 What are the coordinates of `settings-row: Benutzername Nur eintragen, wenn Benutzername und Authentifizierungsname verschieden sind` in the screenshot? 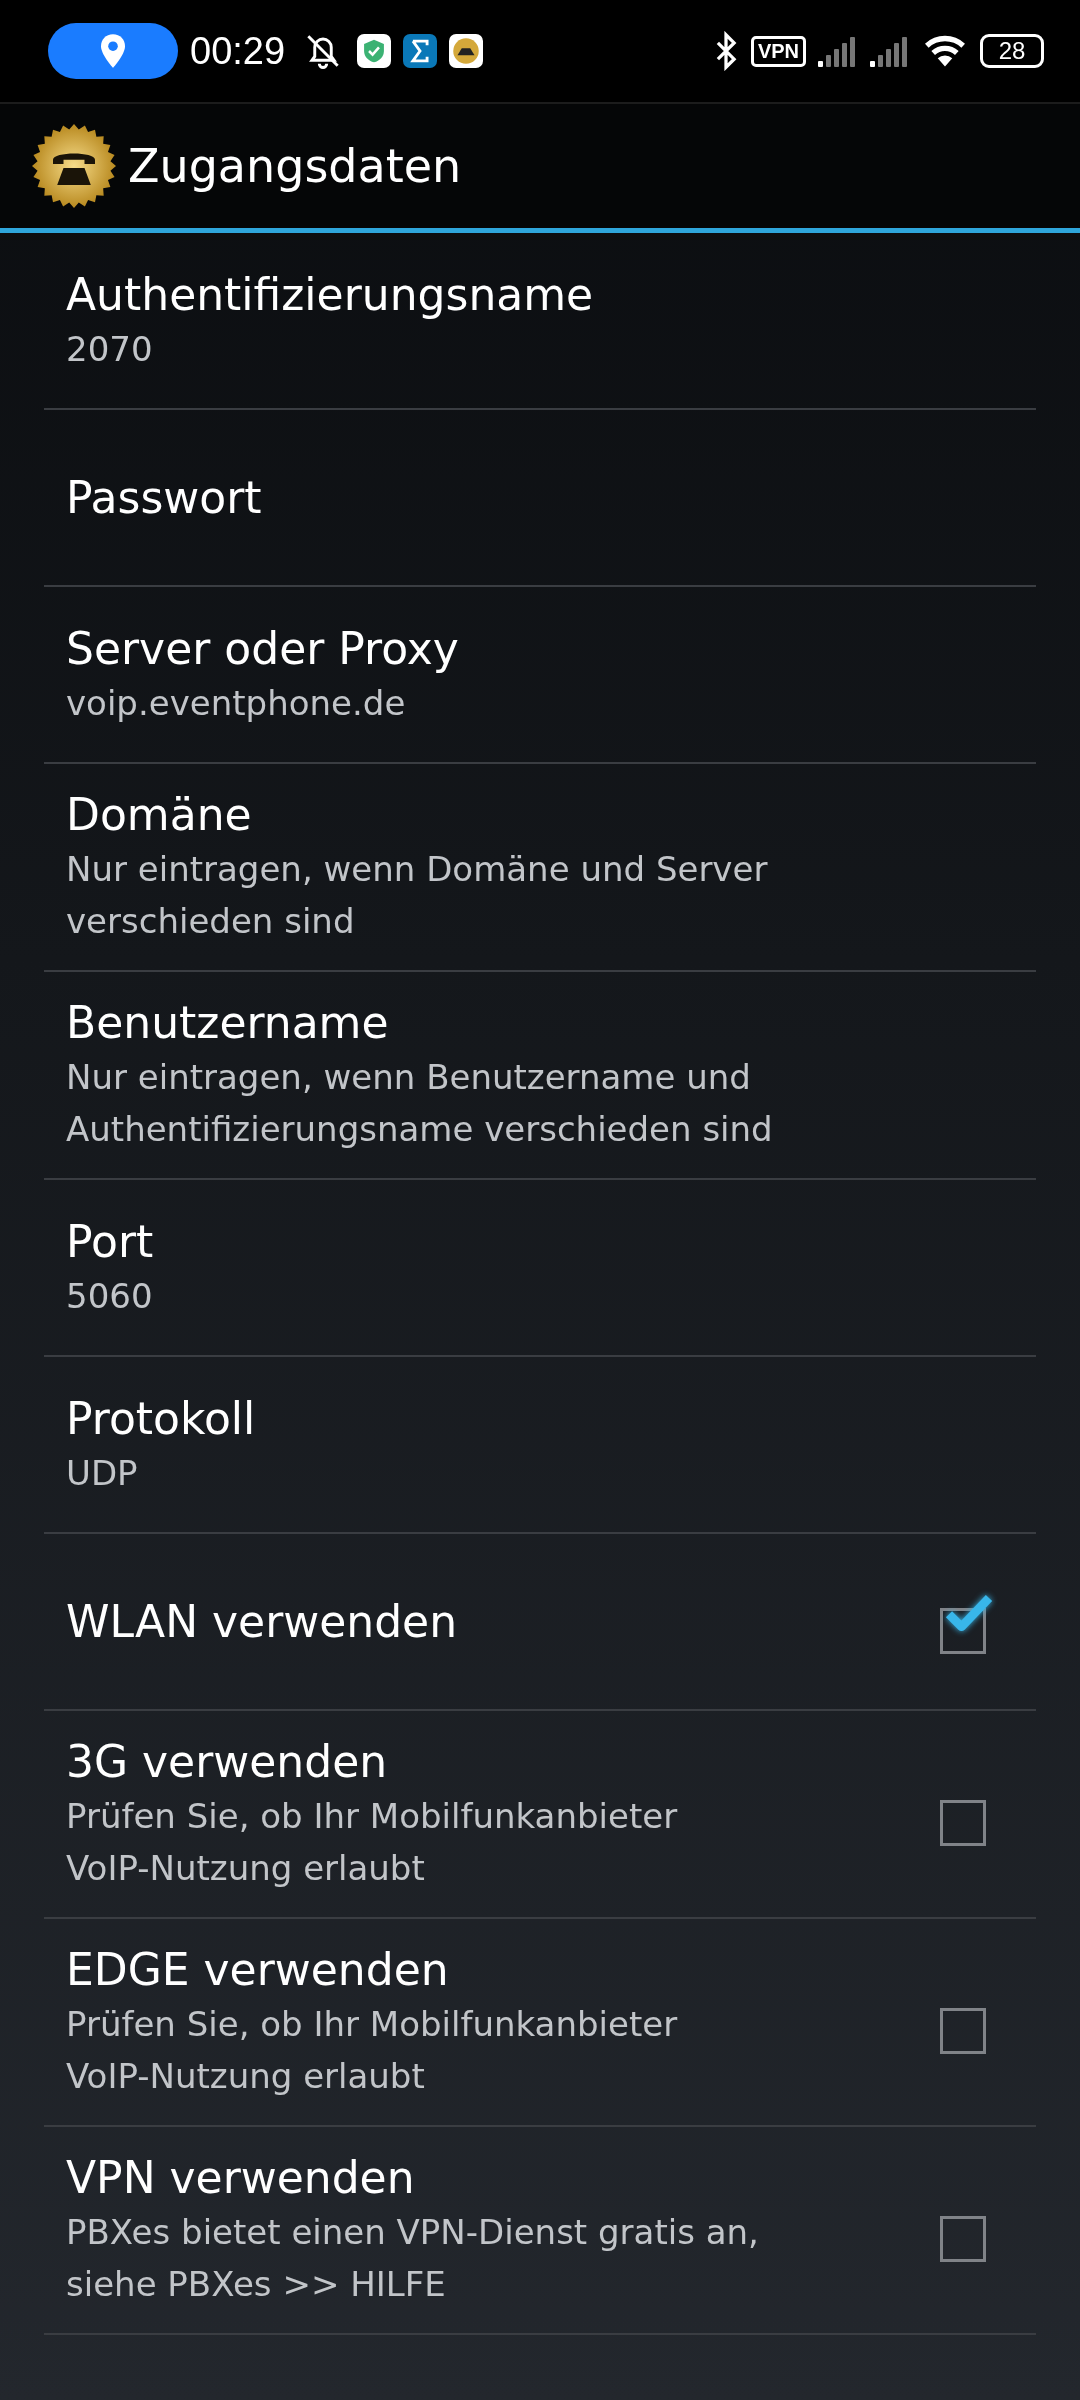 It's located at (540, 1076).